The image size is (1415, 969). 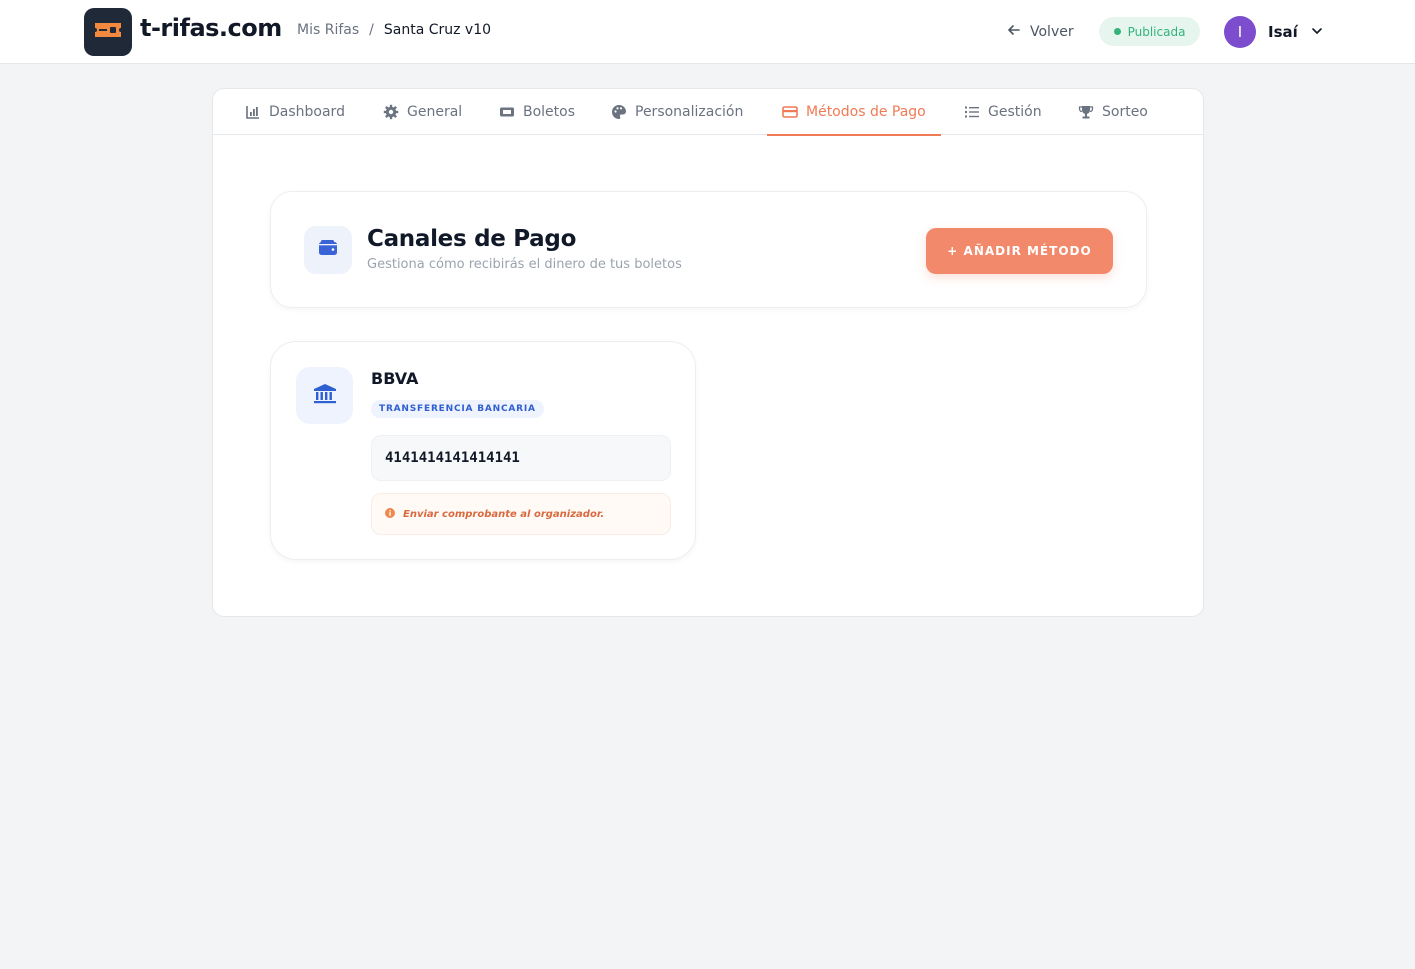 I want to click on tab-boletos: Boletos, so click(x=537, y=112).